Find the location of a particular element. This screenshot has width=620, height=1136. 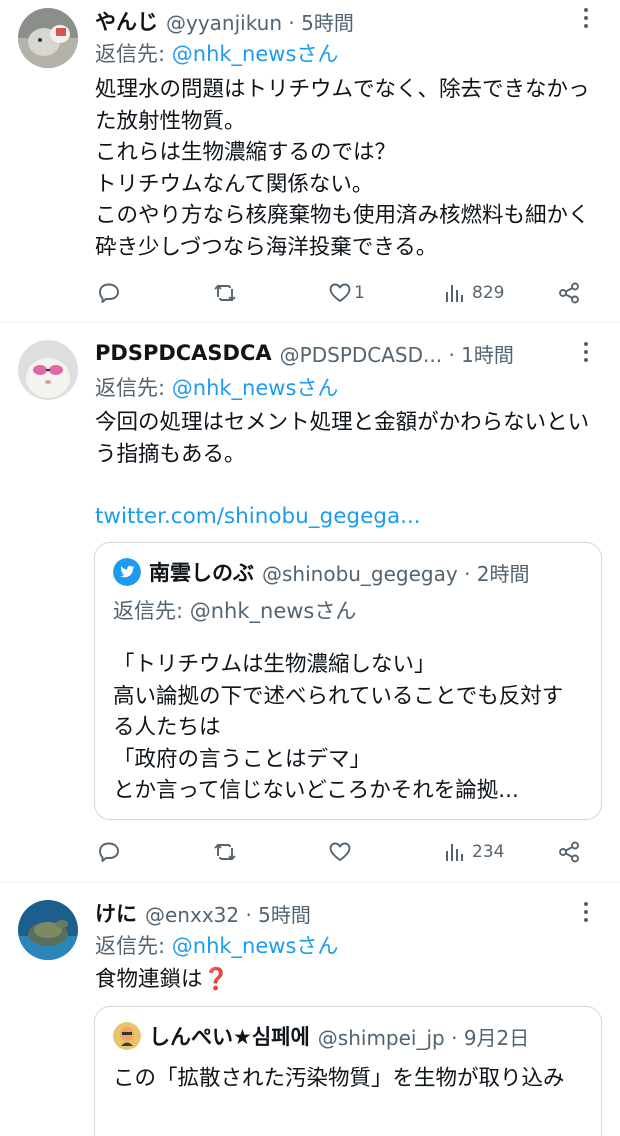

views-button: 829 is located at coordinates (473, 293).